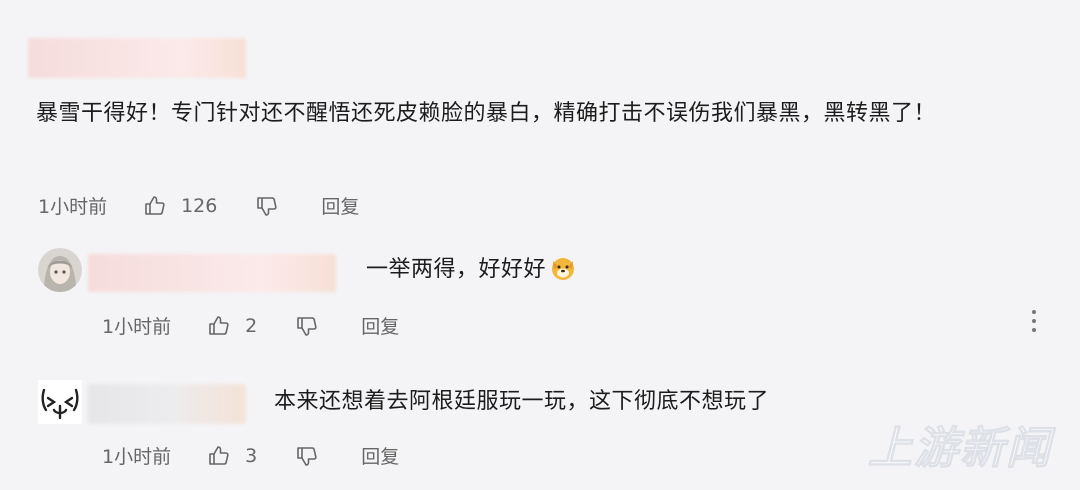 The width and height of the screenshot is (1080, 490). Describe the element at coordinates (232, 456) in the screenshot. I see `like-button: 3` at that location.